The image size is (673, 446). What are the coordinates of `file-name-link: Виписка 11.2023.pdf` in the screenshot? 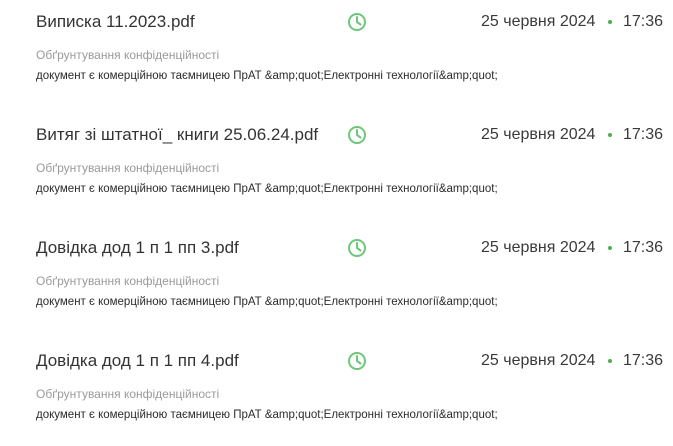 It's located at (115, 22).